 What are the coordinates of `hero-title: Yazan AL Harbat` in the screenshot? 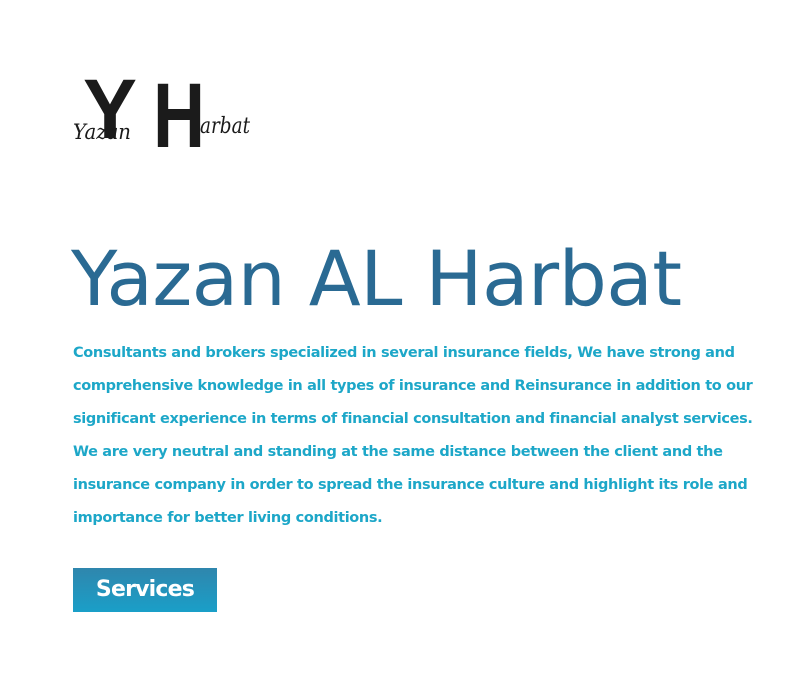 It's located at (376, 278).